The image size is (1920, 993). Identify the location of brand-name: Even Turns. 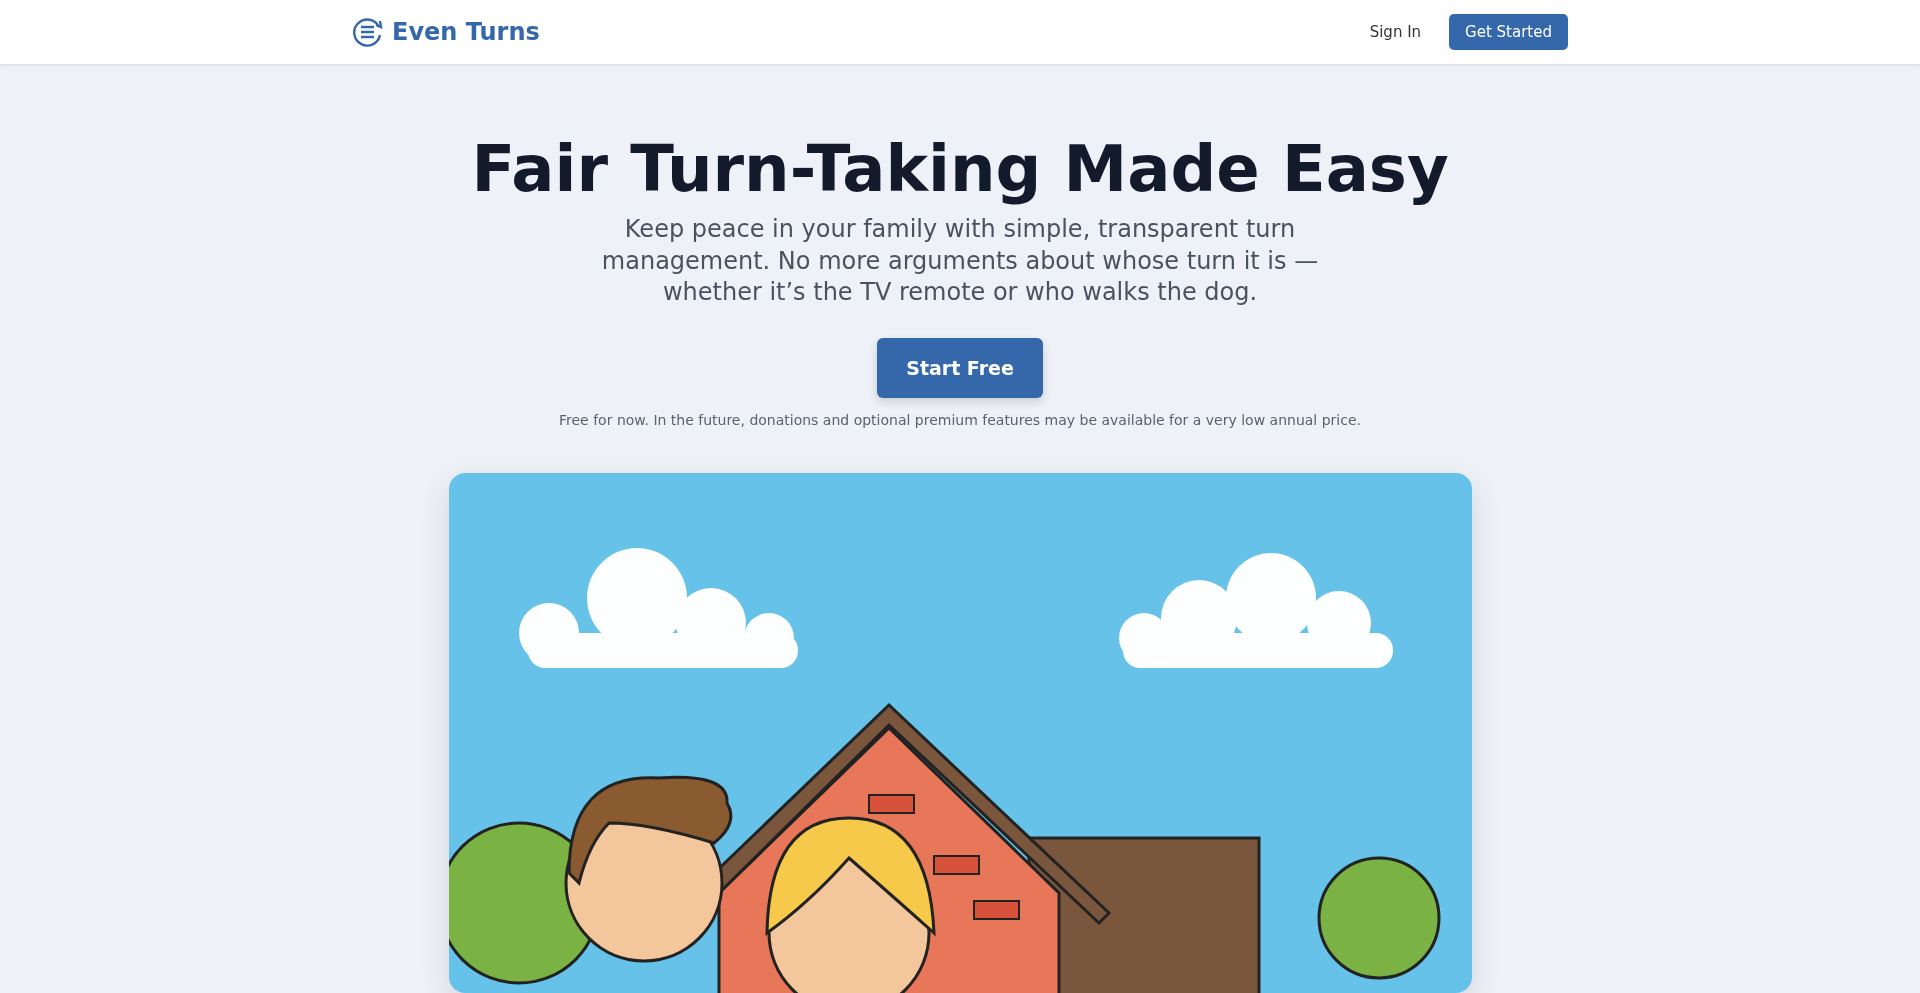
(466, 32).